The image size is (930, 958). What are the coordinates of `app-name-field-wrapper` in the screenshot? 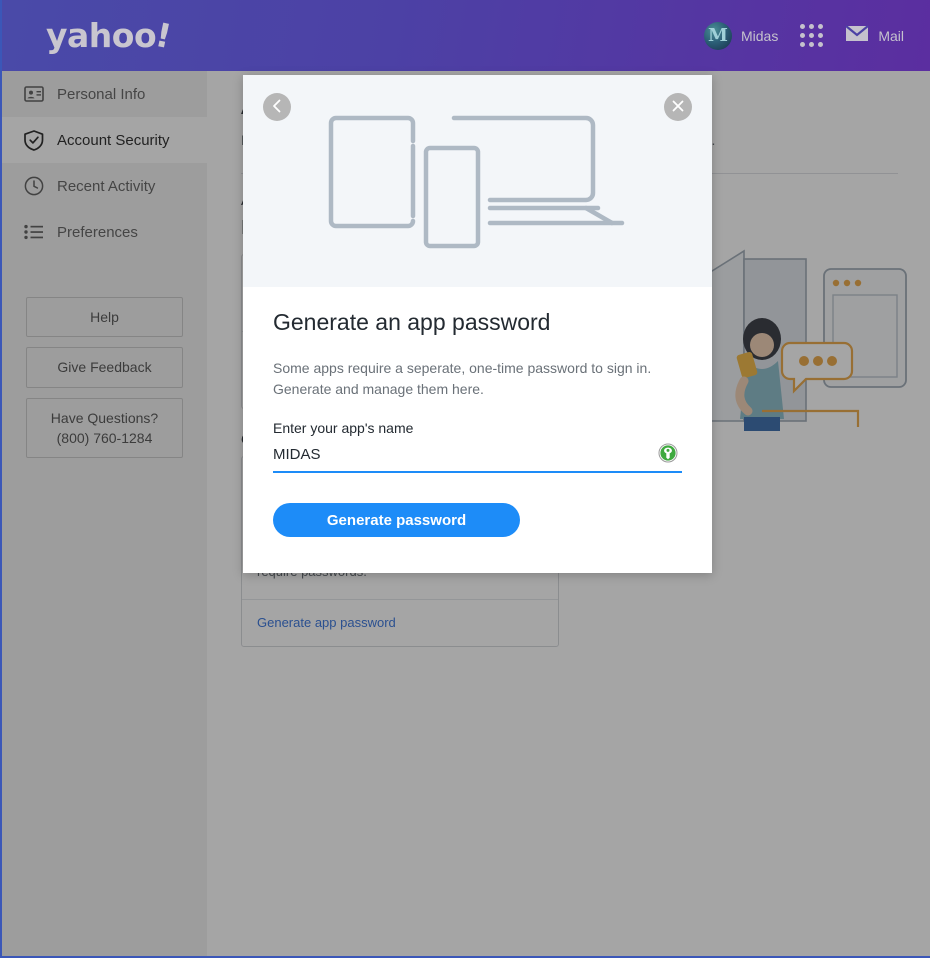 It's located at (477, 458).